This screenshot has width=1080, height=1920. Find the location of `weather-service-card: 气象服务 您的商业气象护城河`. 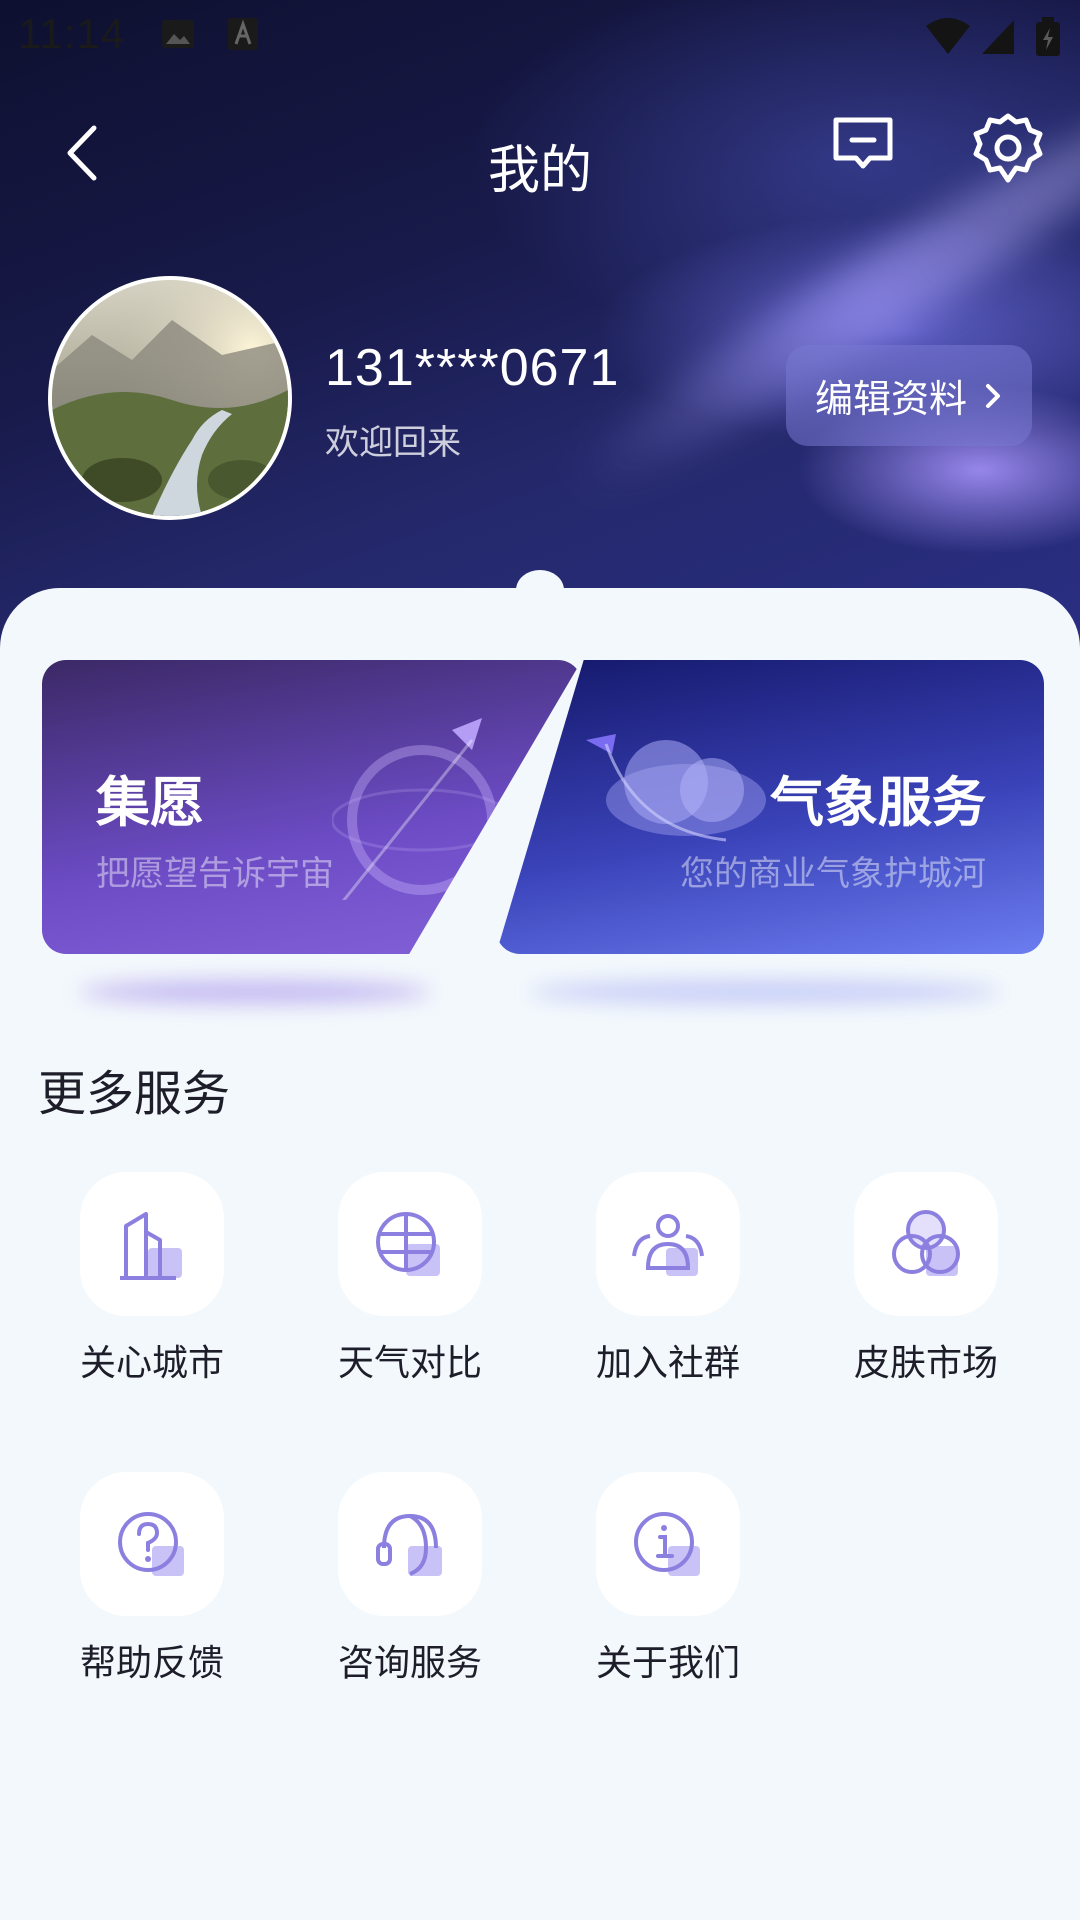

weather-service-card: 气象服务 您的商业气象护城河 is located at coordinates (770, 807).